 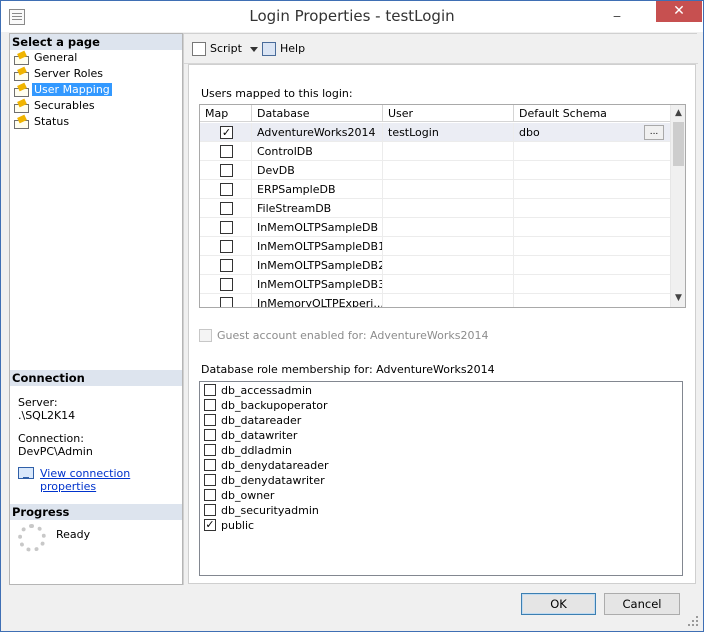 I want to click on page-item-status: Status, so click(x=96, y=122).